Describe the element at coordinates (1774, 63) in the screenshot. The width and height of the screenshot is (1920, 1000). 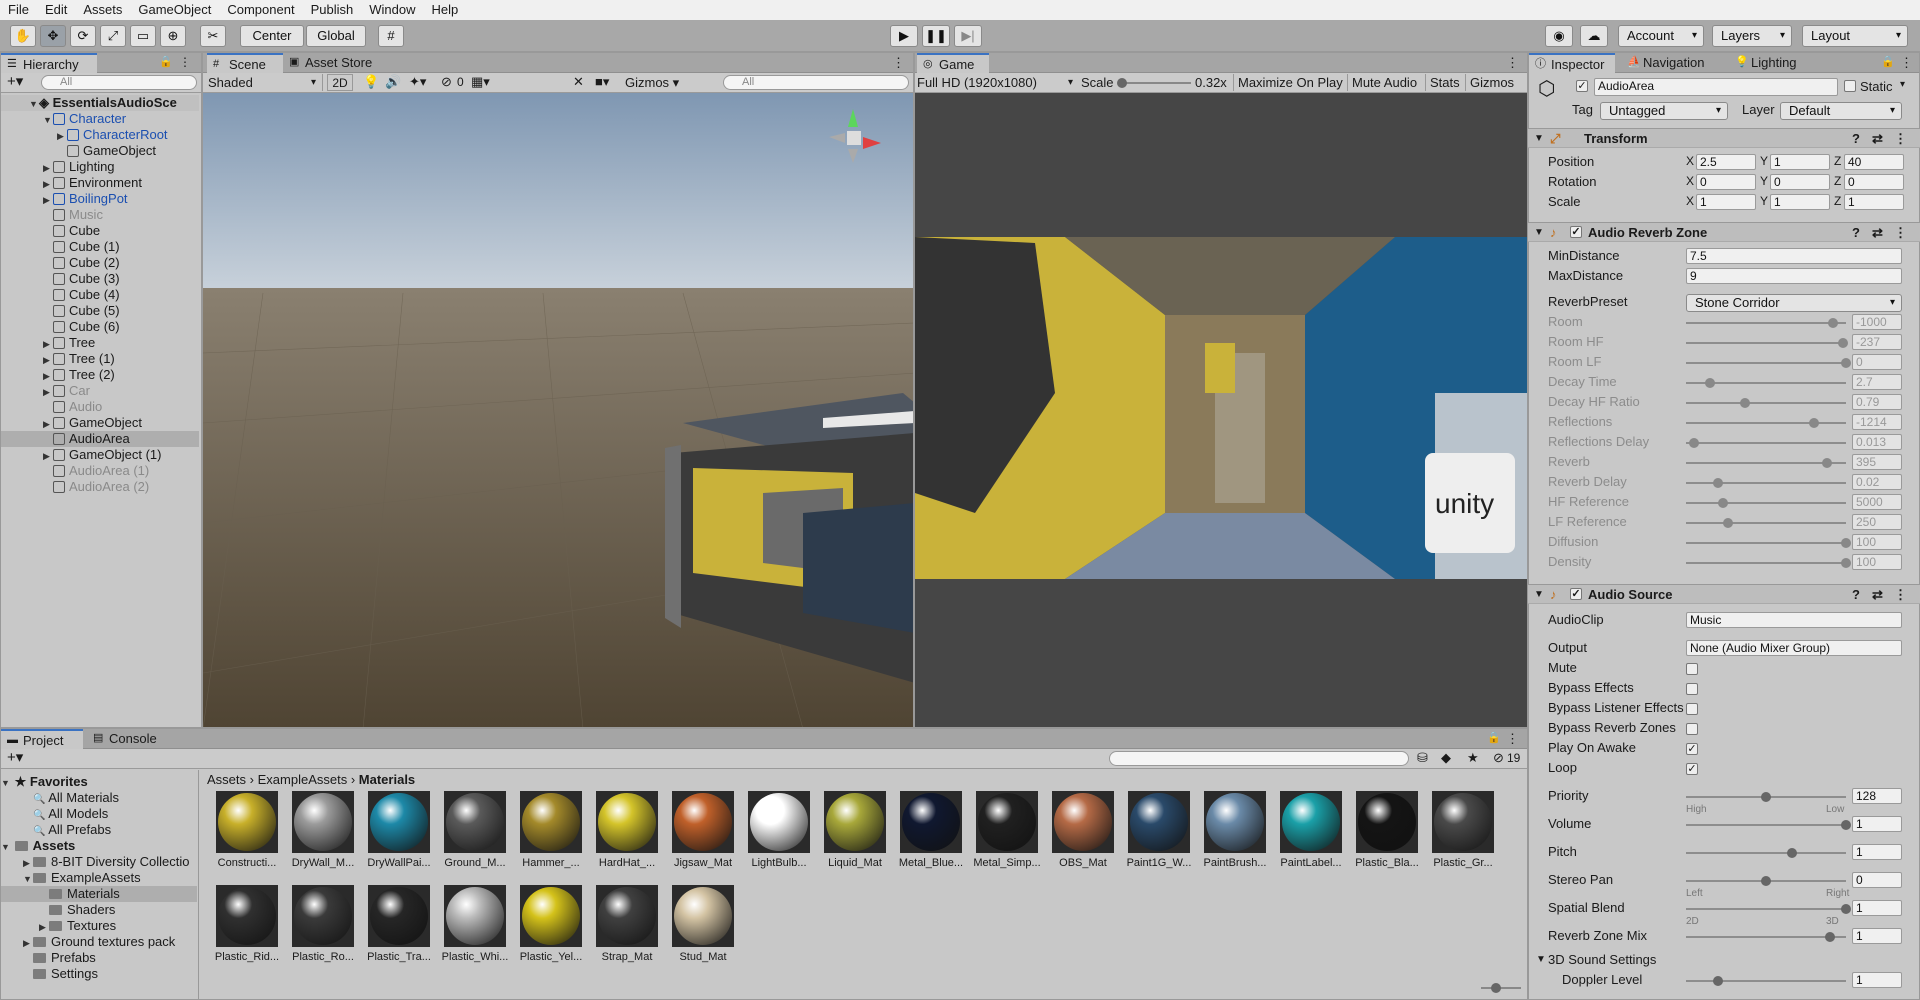
I see `tab-lighting: 💡 Lighting` at that location.